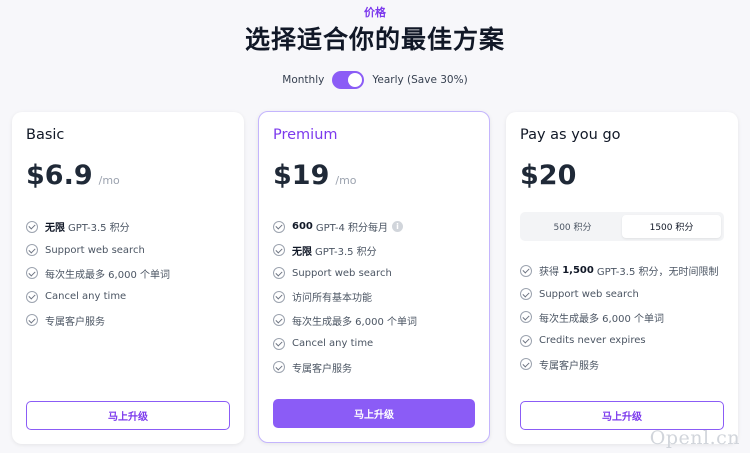  I want to click on billing-toggle-switch, so click(348, 80).